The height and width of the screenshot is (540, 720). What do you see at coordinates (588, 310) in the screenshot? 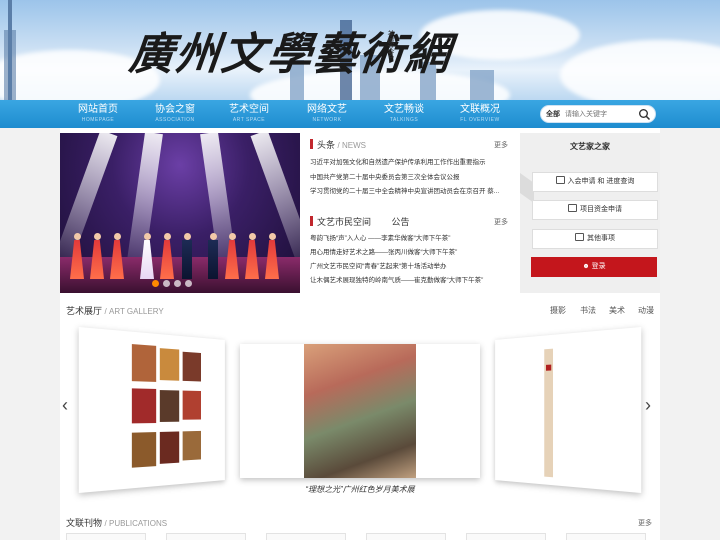
I see `gallery-tab-calligraphy: 书法` at bounding box center [588, 310].